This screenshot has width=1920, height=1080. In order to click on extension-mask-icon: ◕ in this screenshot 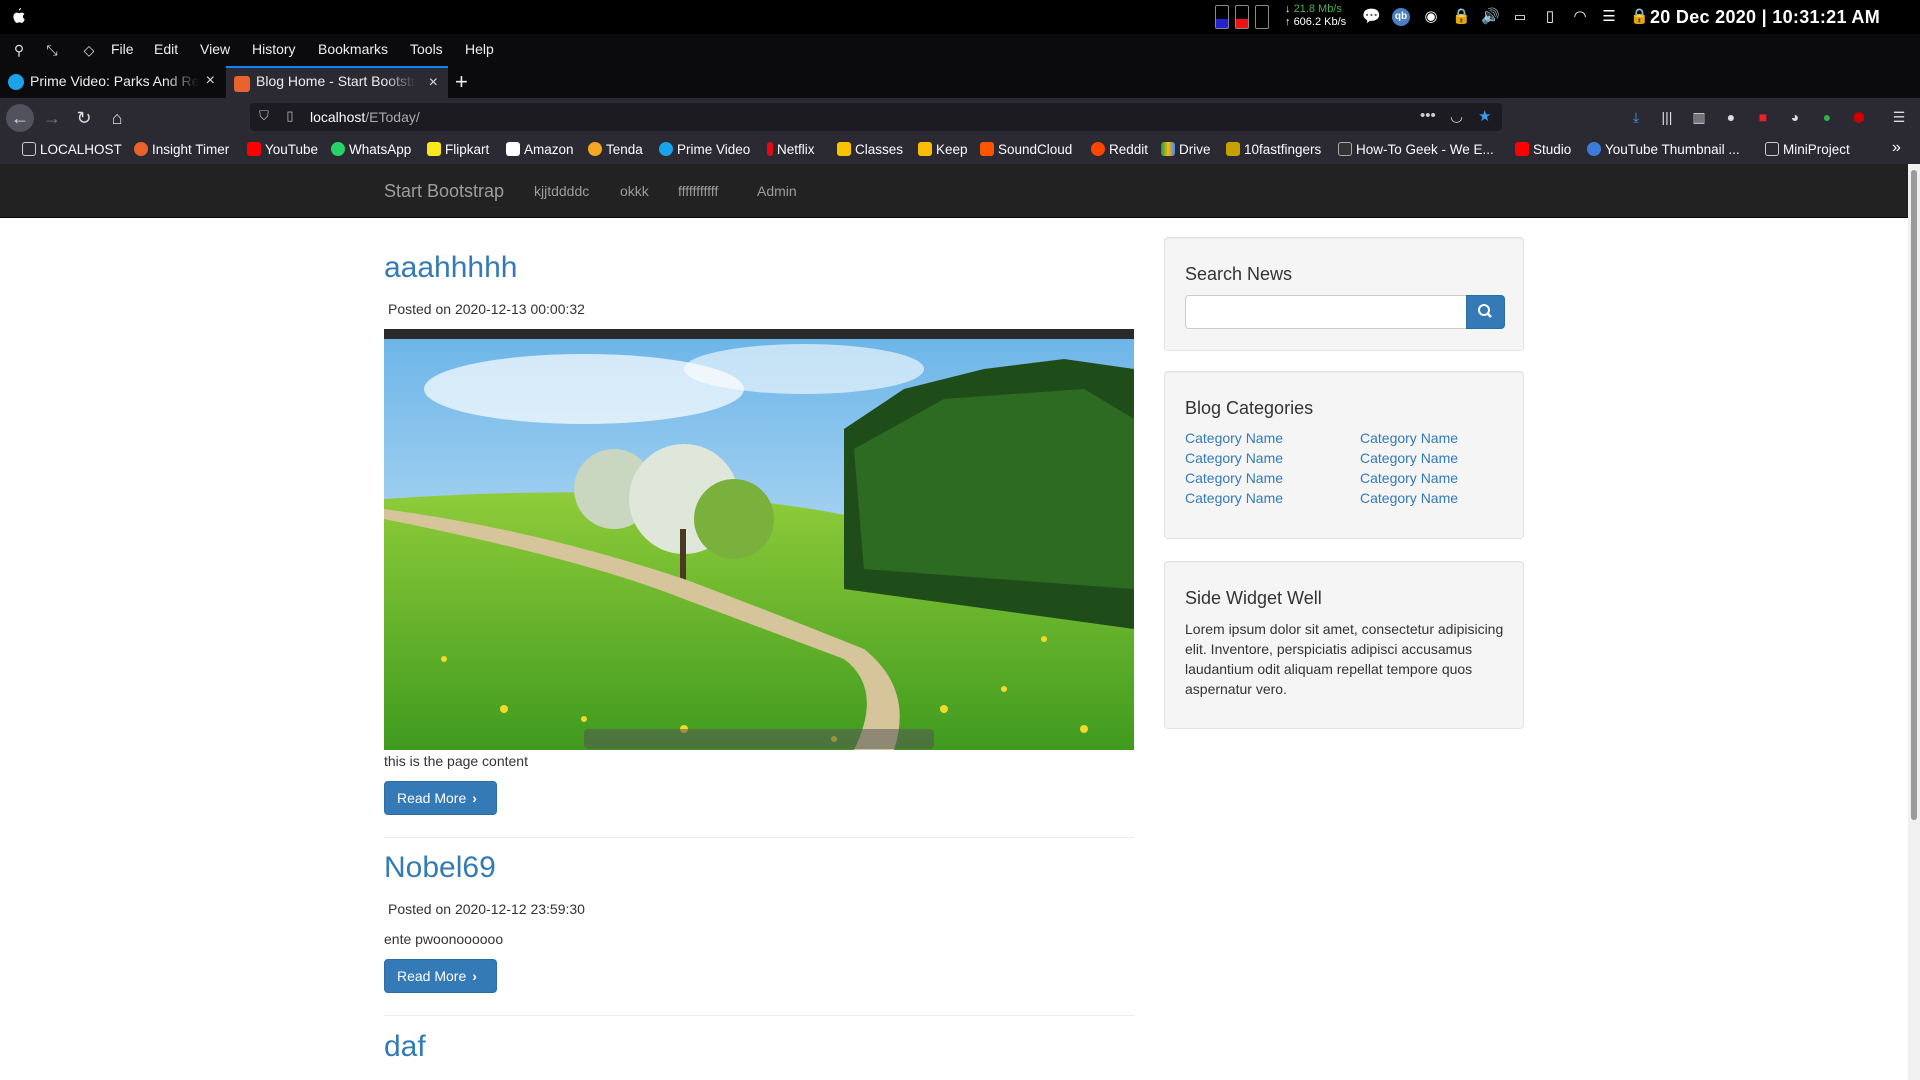, I will do `click(1795, 117)`.